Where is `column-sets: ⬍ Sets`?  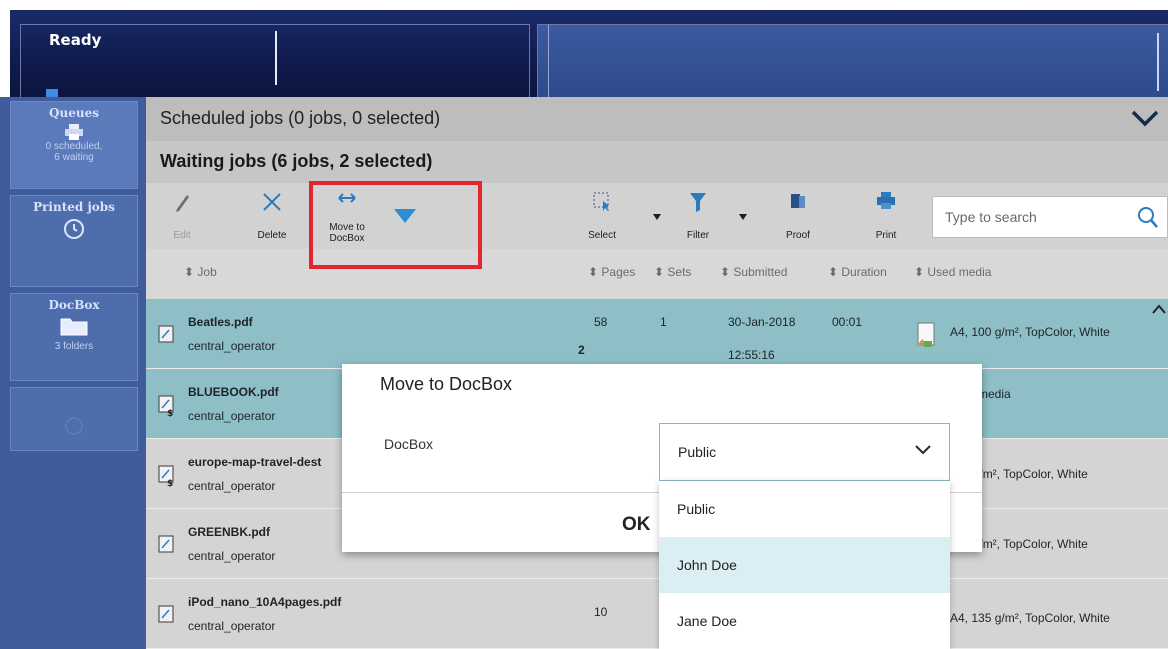
column-sets: ⬍ Sets is located at coordinates (672, 272).